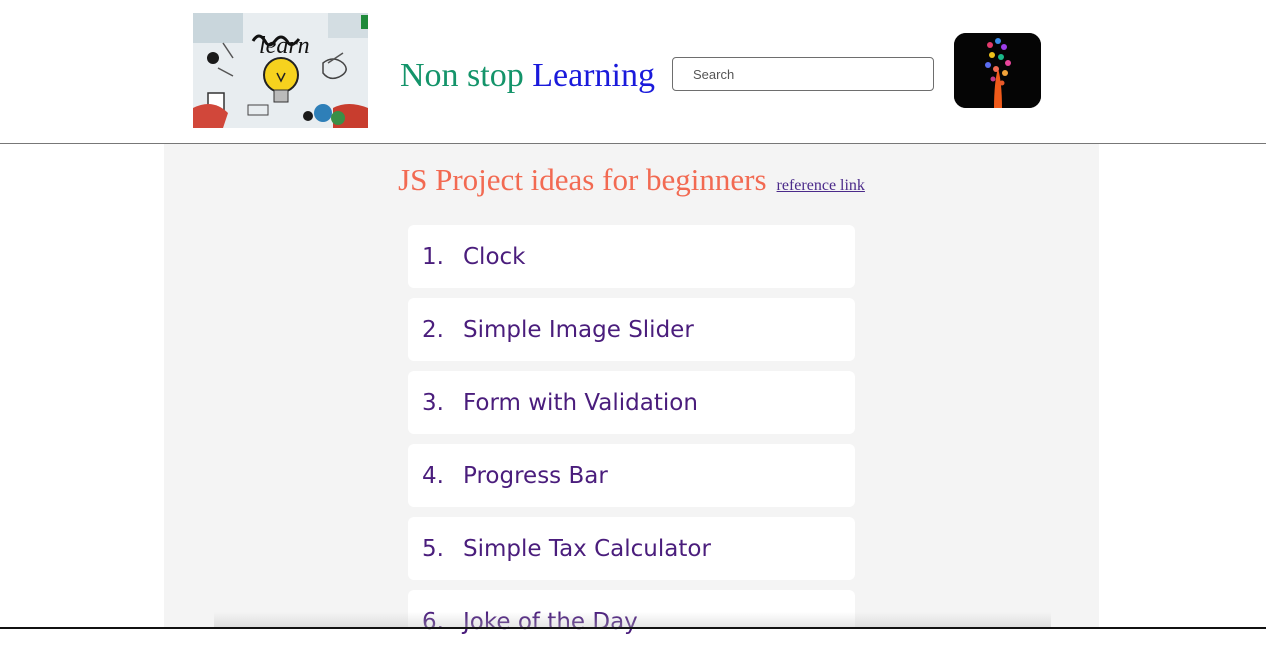  Describe the element at coordinates (433, 548) in the screenshot. I see `list-item-number: 5.` at that location.